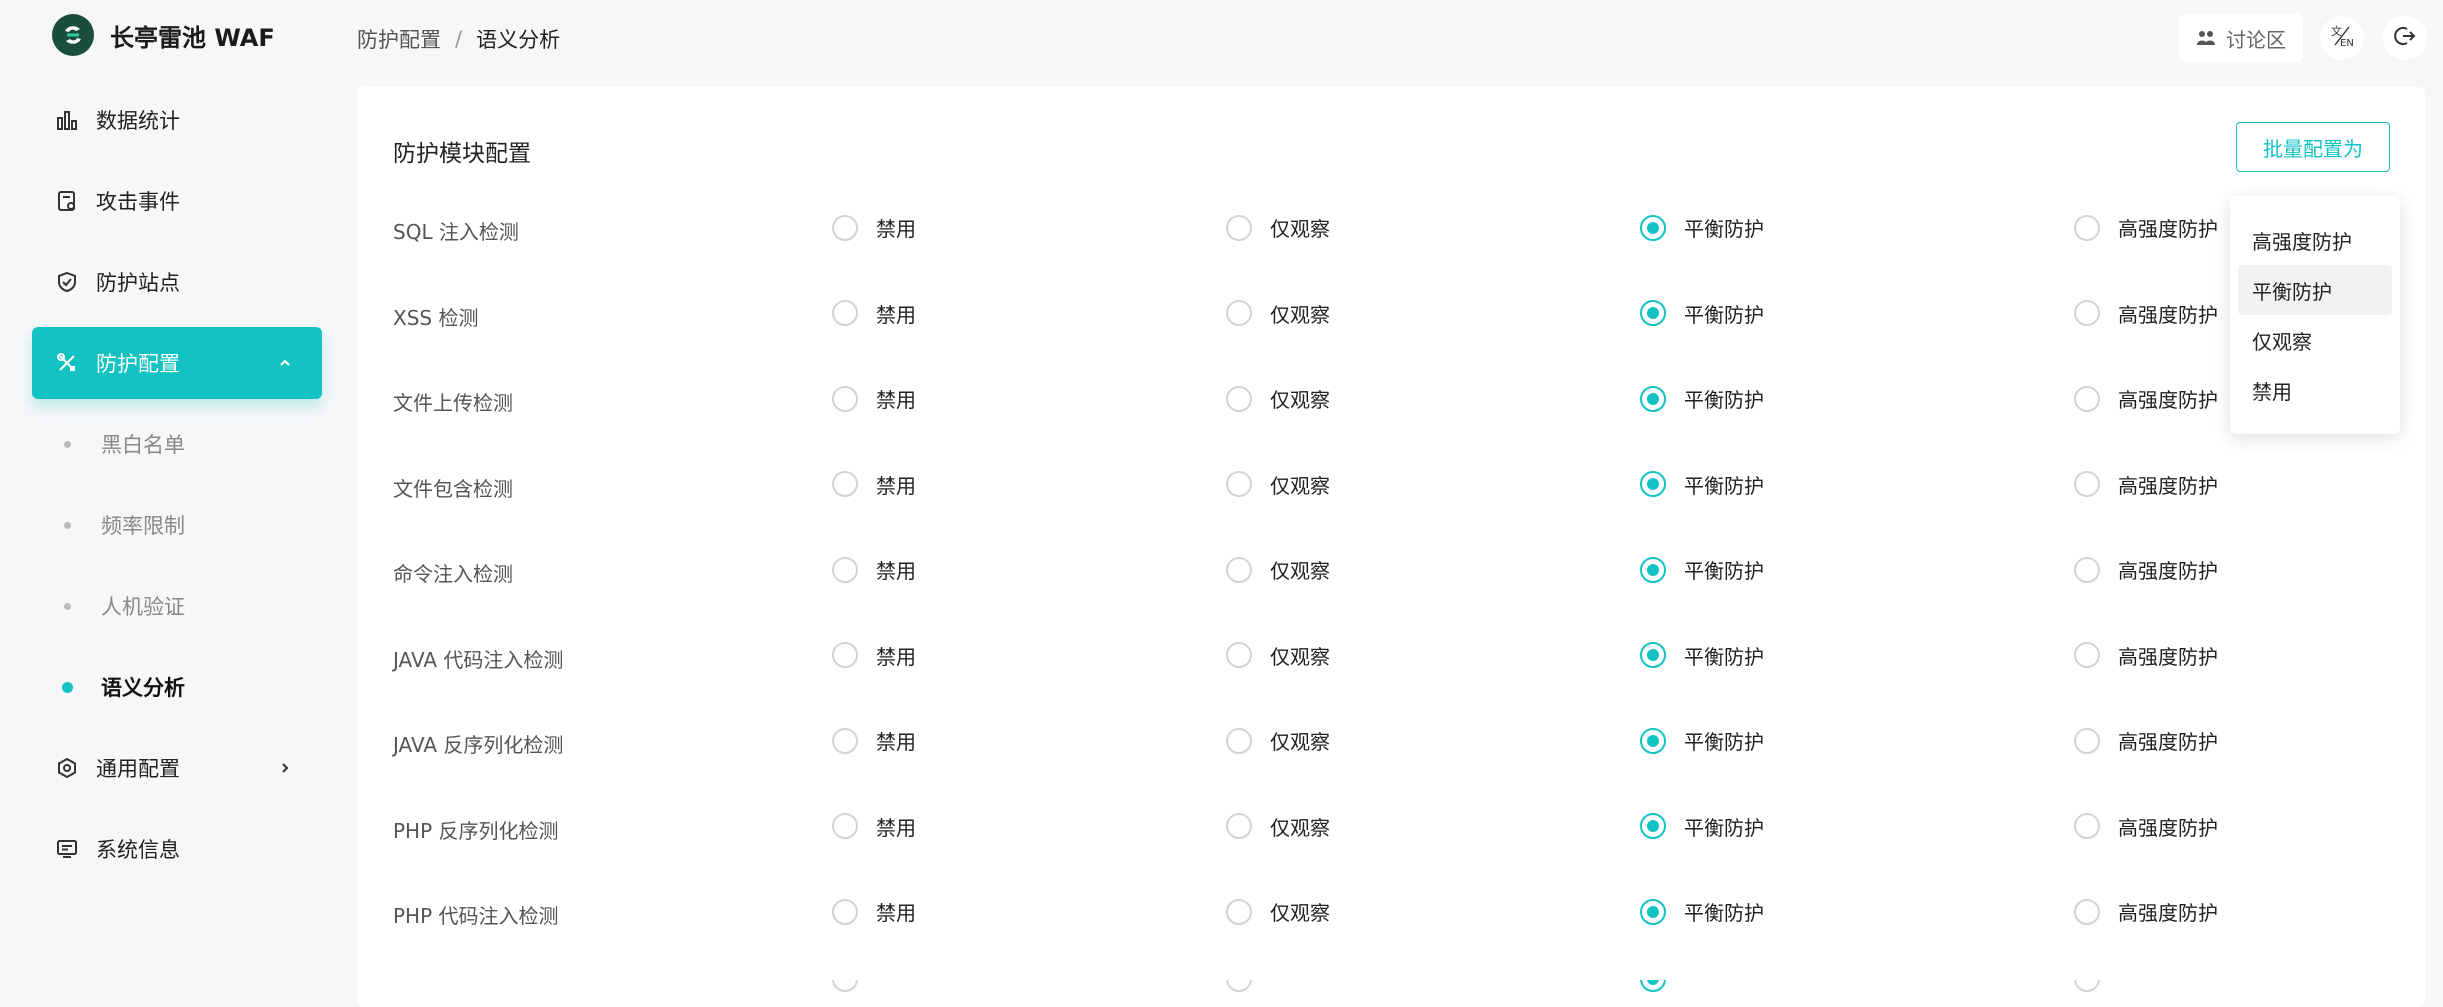 The image size is (2443, 1007). I want to click on sidebar-item-protection-config: 防护配置, so click(177, 363).